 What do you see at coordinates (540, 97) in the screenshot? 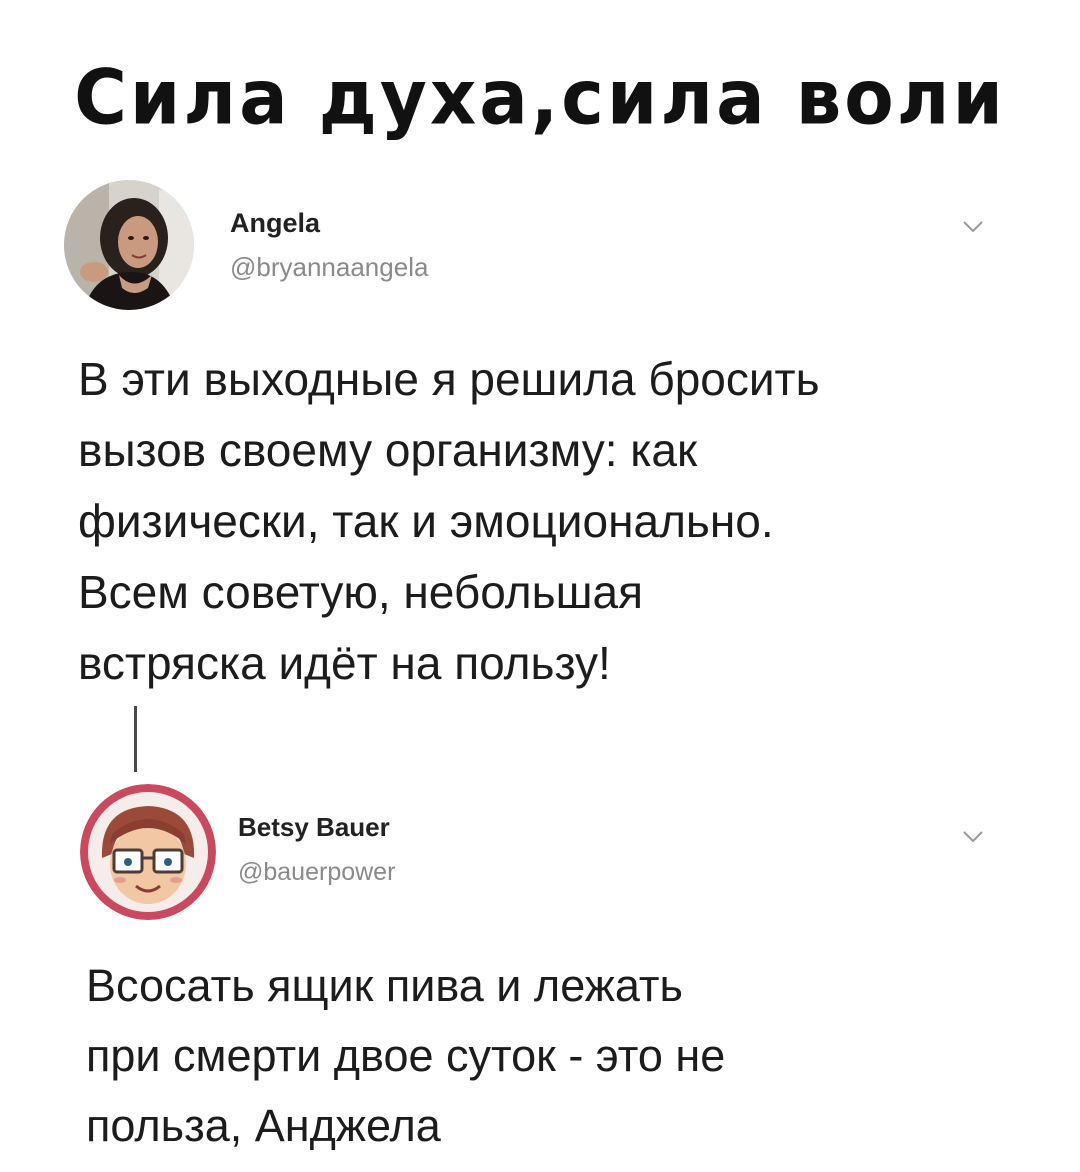
I see `meme-headline: Сила духа,сила воли` at bounding box center [540, 97].